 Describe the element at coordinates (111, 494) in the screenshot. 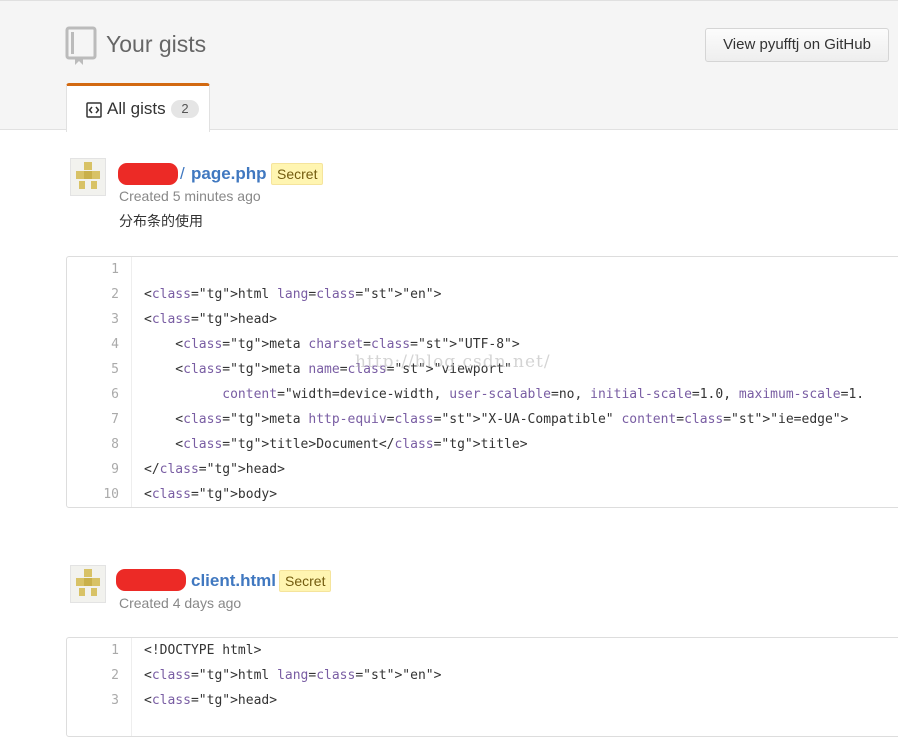

I see `line-number: 10` at that location.